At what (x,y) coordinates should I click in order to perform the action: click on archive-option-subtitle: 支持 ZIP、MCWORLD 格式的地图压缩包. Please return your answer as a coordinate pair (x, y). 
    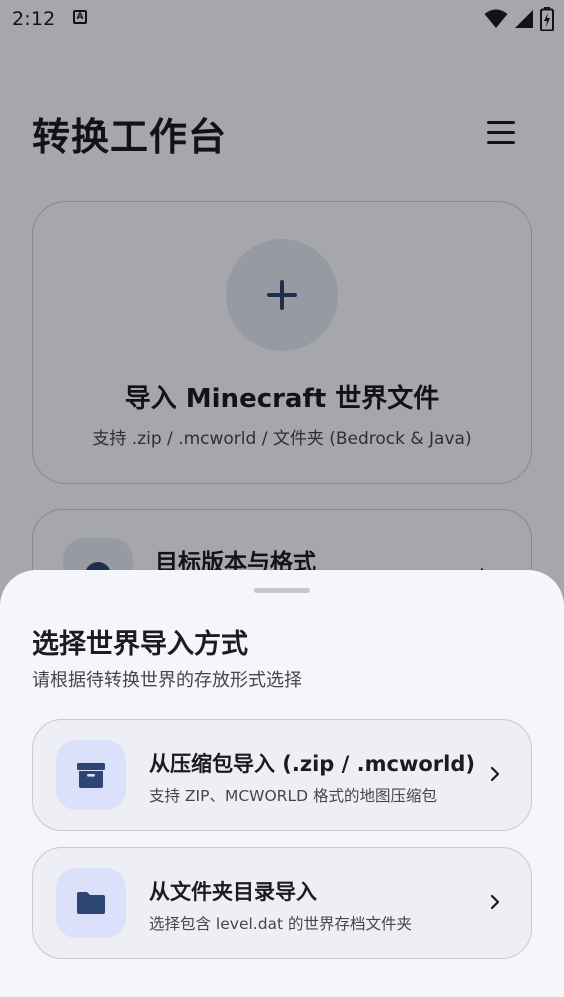
    Looking at the image, I should click on (293, 796).